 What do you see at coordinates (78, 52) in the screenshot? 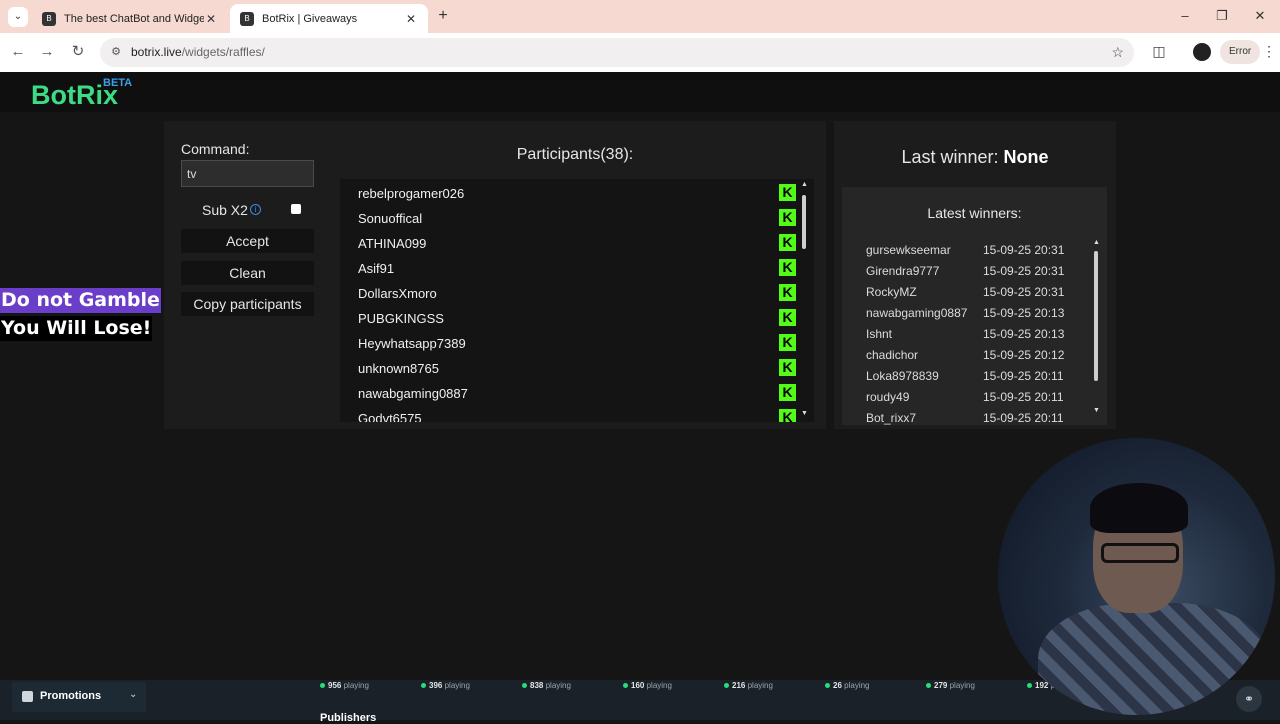
I see `reload-icon: ↻` at bounding box center [78, 52].